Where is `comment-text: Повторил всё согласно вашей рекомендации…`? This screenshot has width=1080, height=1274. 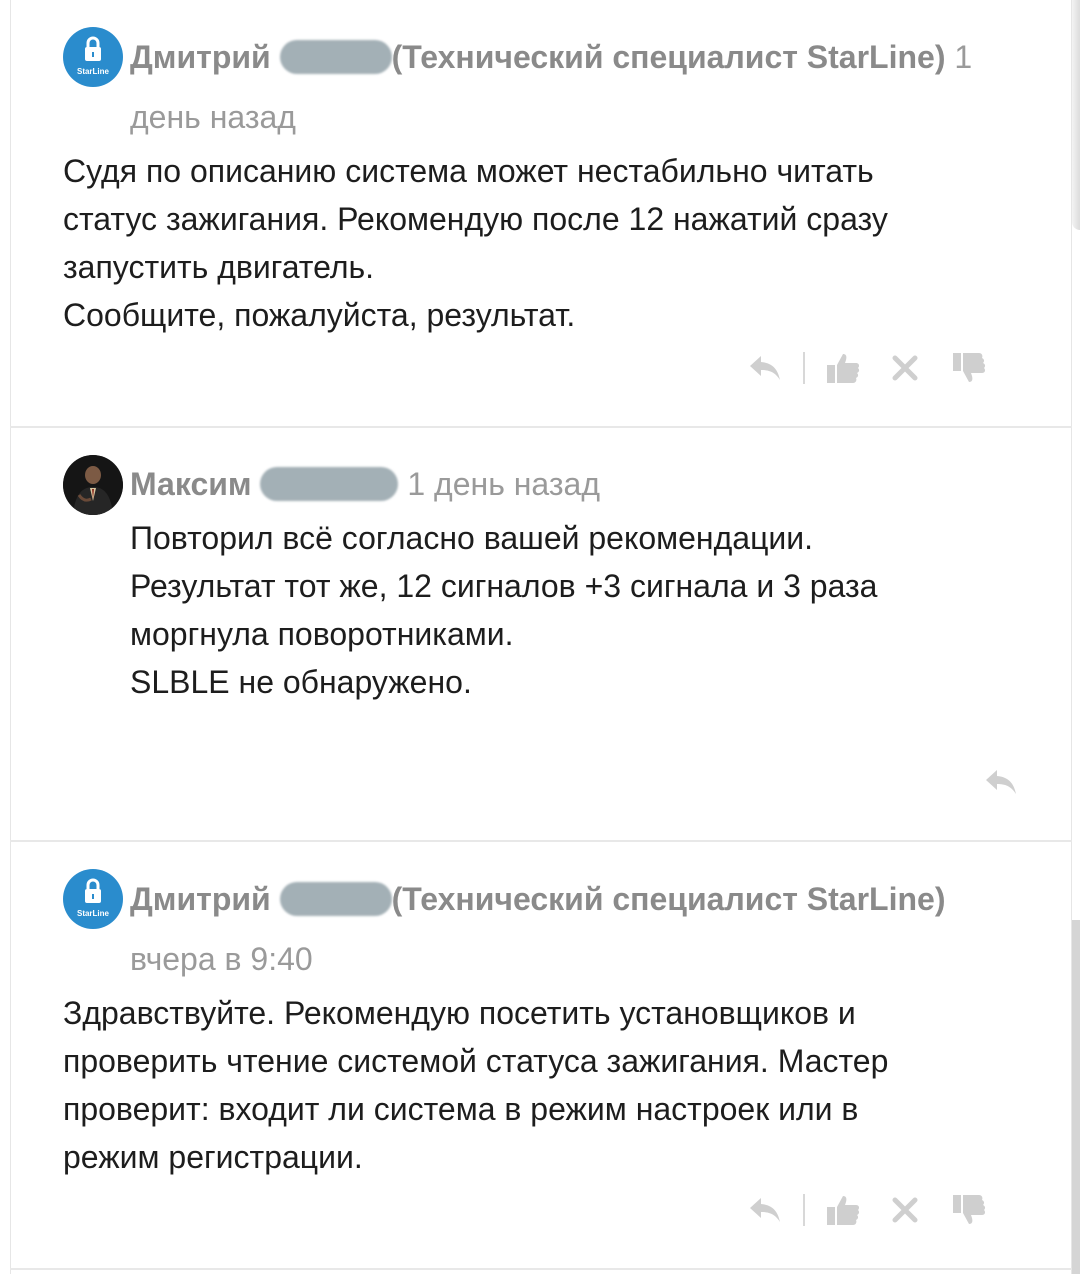 comment-text: Повторил всё согласно вашей рекомендации… is located at coordinates (504, 610).